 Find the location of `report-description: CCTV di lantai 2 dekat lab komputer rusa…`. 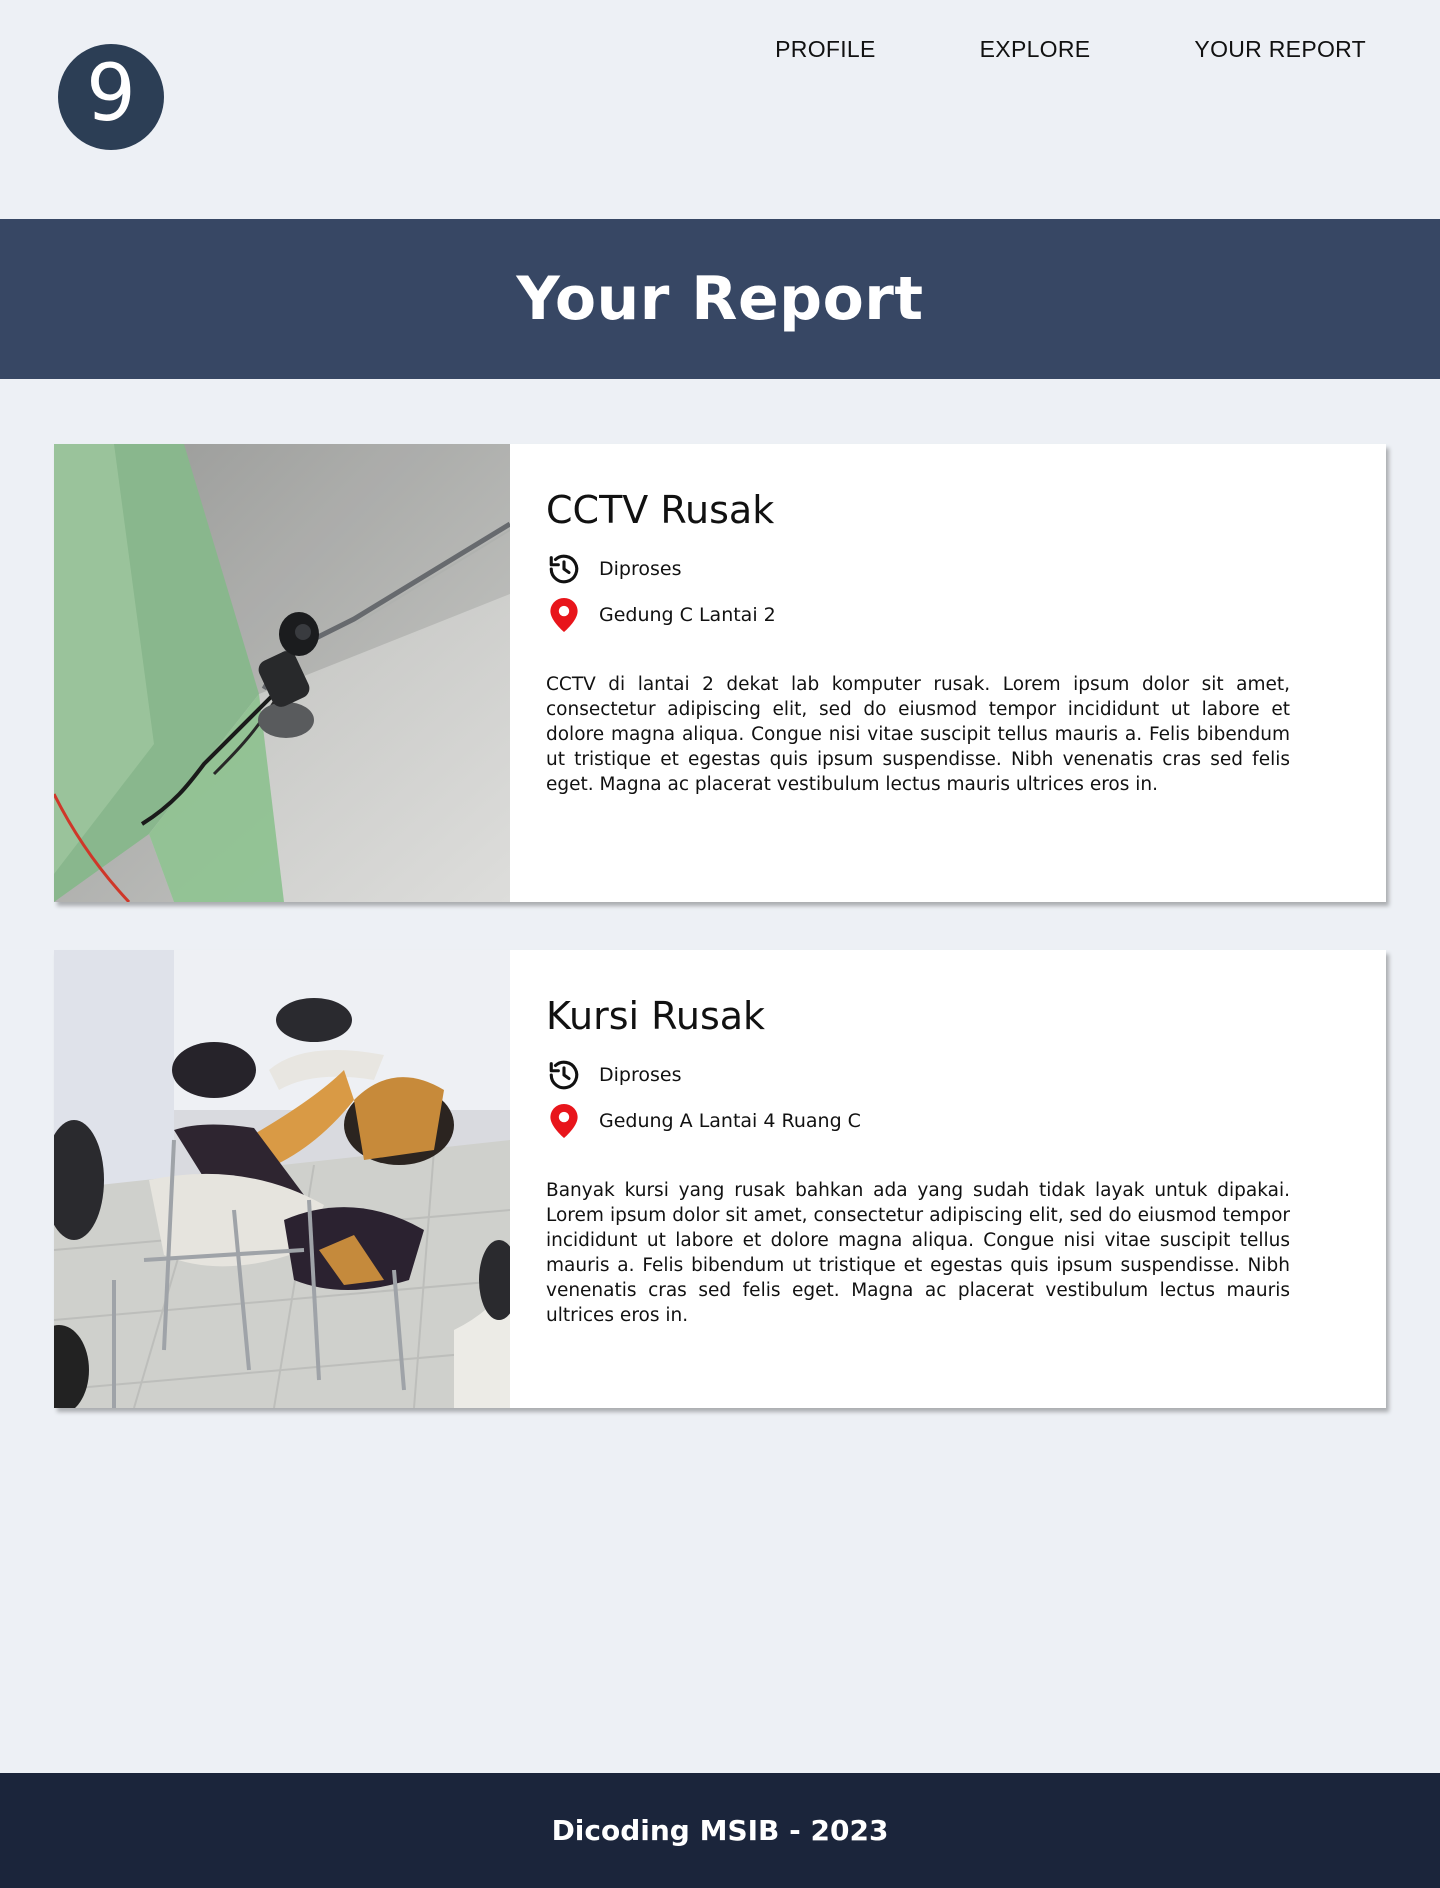

report-description: CCTV di lantai 2 dekat lab komputer rusa… is located at coordinates (918, 734).